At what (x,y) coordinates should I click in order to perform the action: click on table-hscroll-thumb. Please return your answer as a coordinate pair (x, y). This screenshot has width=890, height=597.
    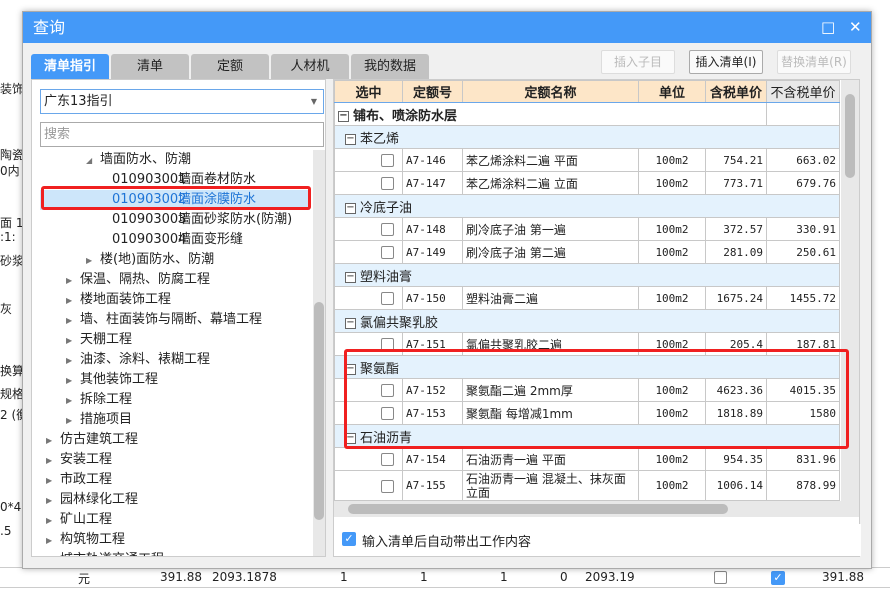
    Looking at the image, I should click on (538, 509).